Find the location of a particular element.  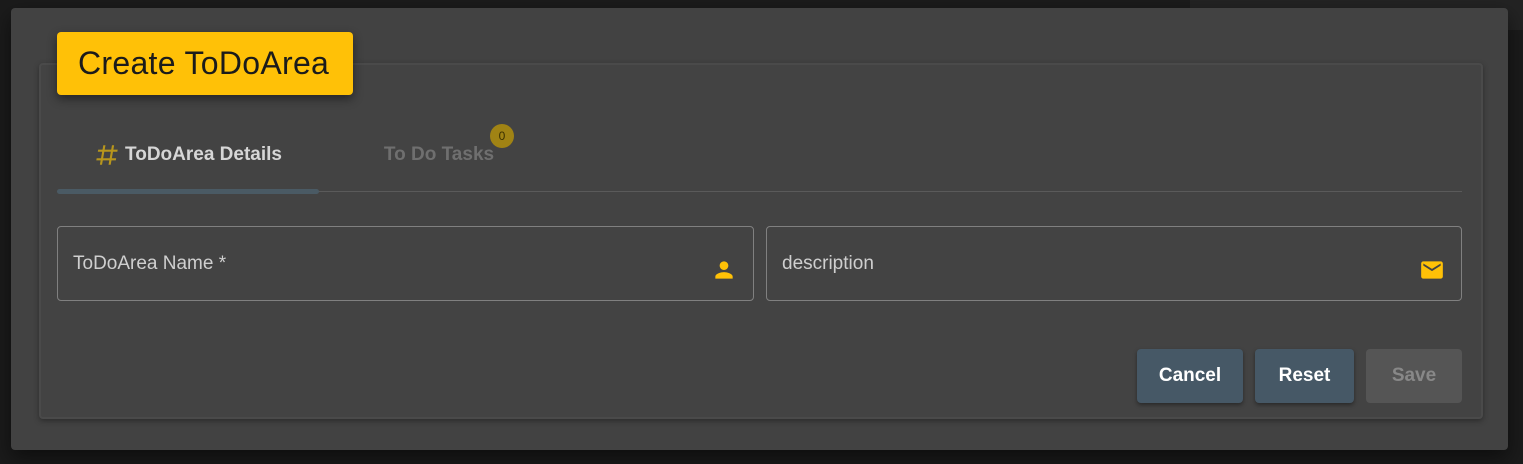

todoarea-name-input is located at coordinates (405, 263).